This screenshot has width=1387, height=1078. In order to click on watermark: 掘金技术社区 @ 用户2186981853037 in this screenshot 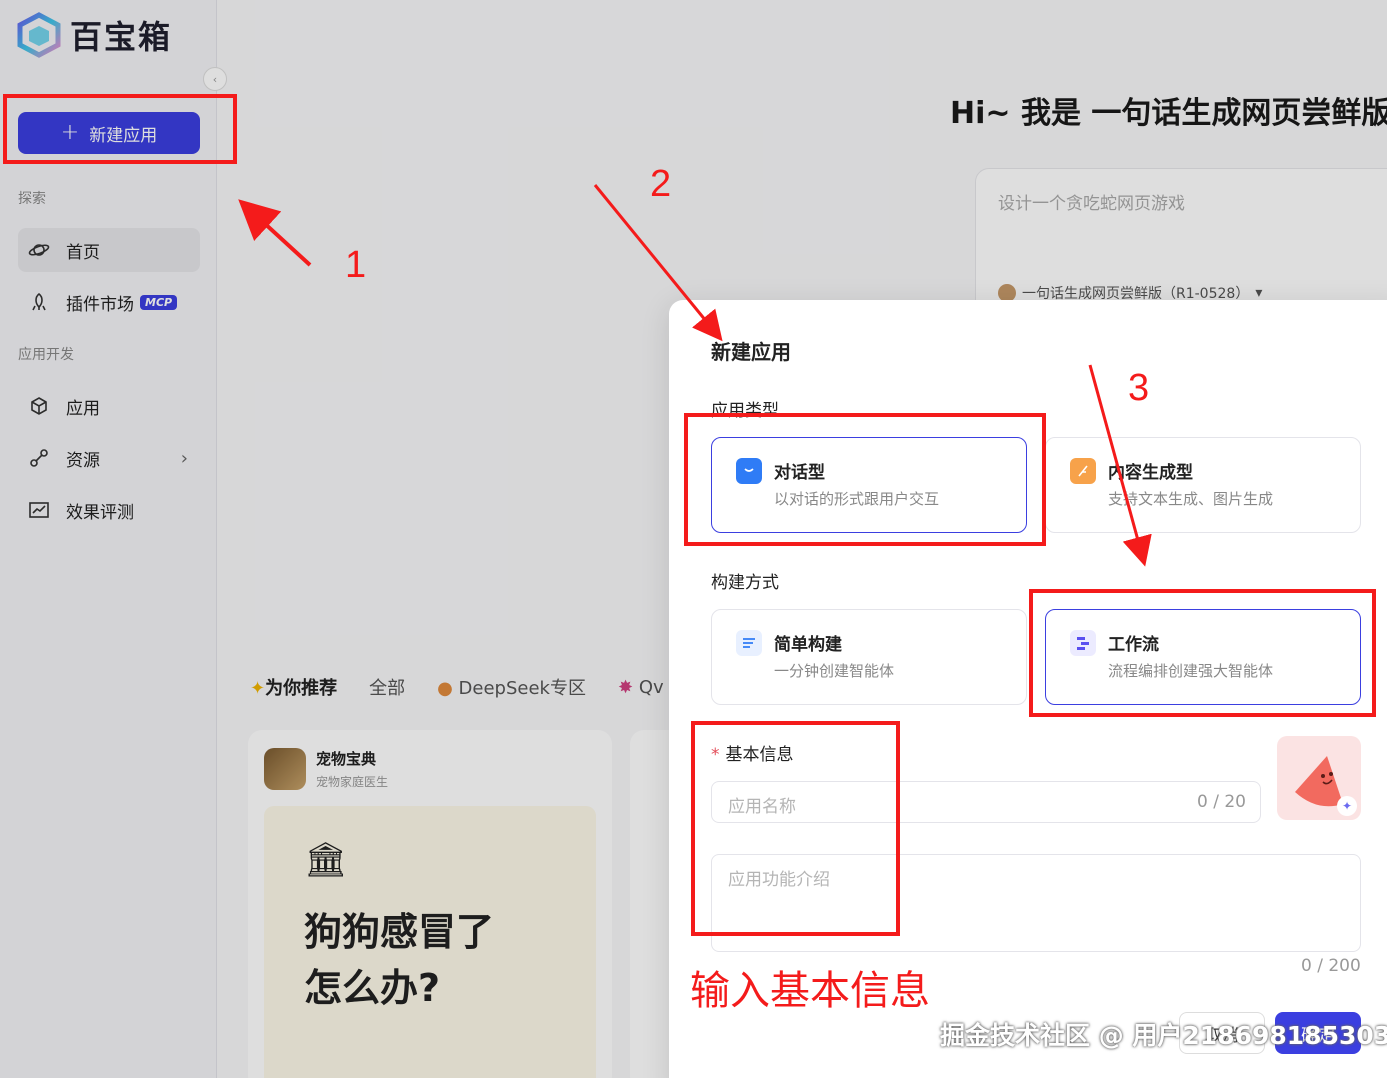, I will do `click(1163, 1035)`.